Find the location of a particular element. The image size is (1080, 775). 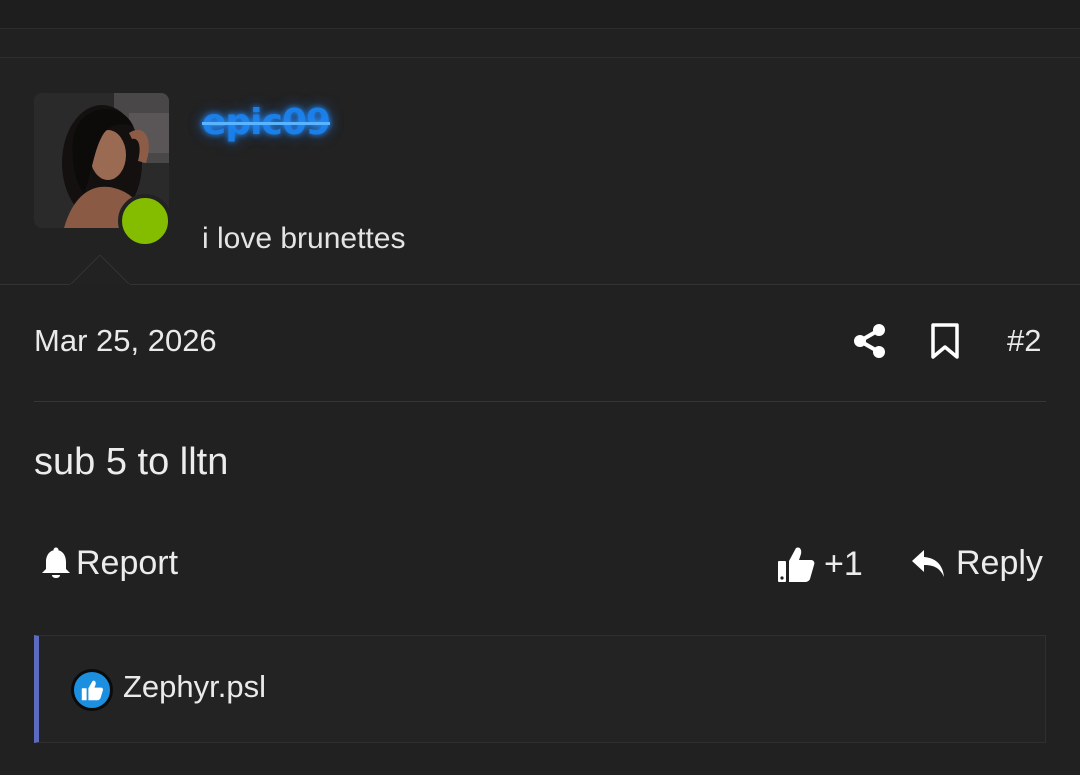

online-status-indicator is located at coordinates (145, 221).